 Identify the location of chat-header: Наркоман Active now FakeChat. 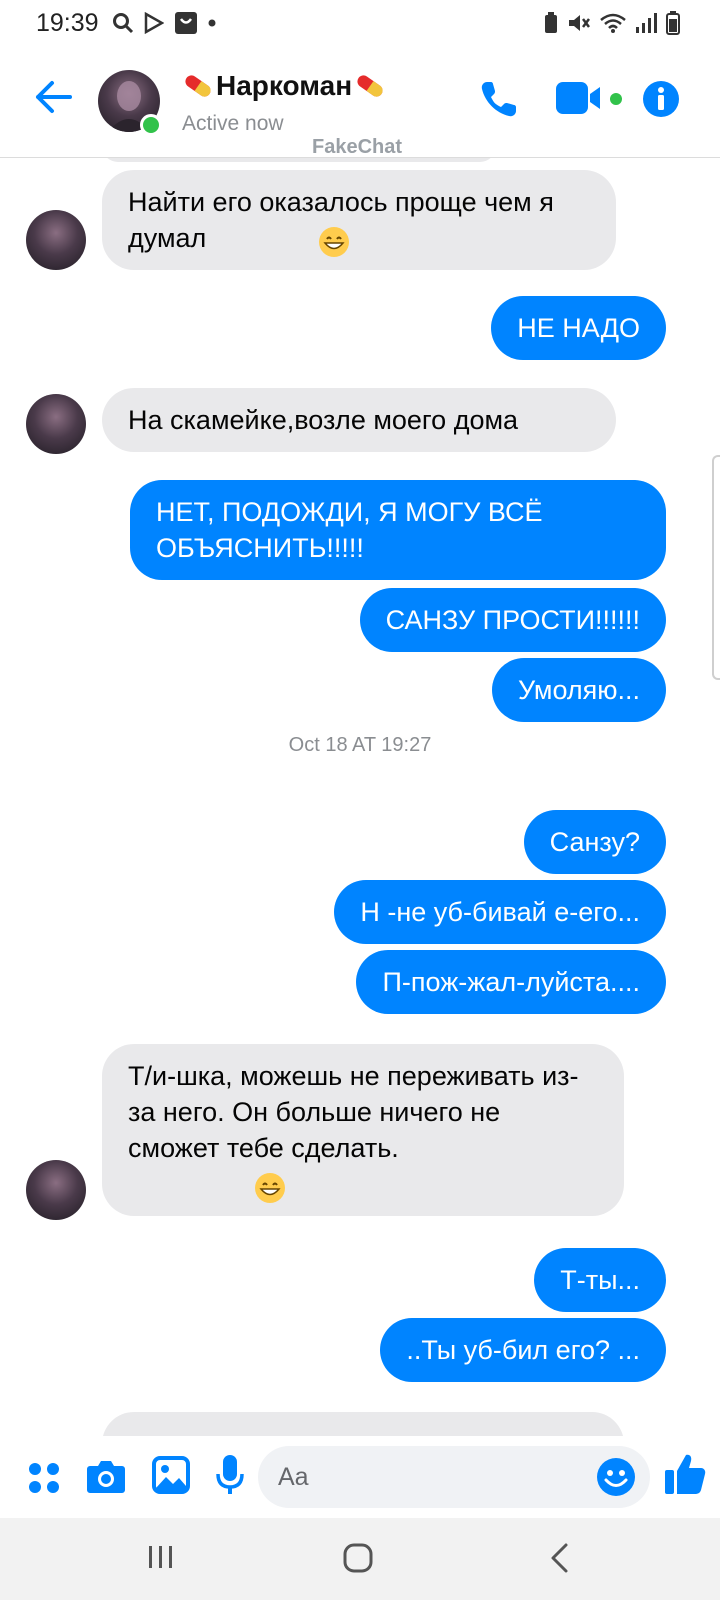
(360, 101).